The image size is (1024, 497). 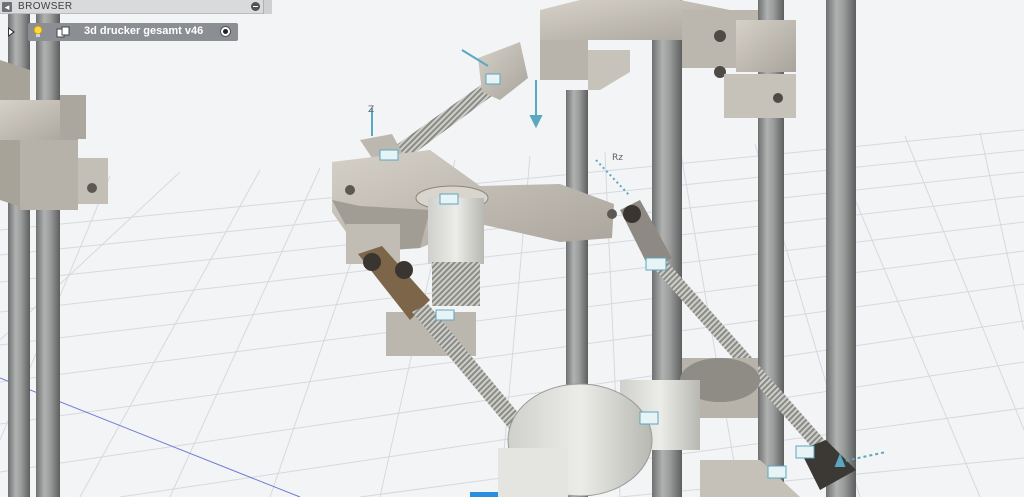 What do you see at coordinates (136, 7) in the screenshot?
I see `browser-panel-header: ◂ BROWSER` at bounding box center [136, 7].